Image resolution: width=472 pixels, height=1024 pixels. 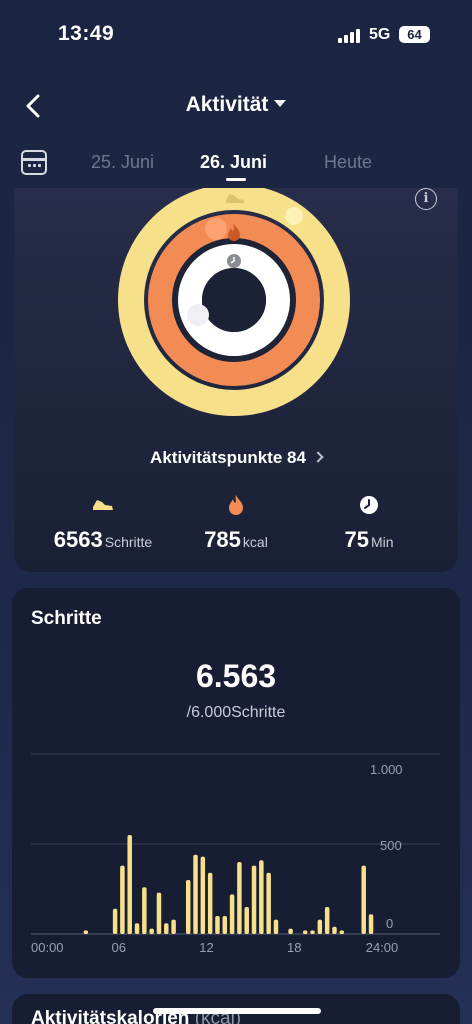 I want to click on battery-icon: 64, so click(x=414, y=34).